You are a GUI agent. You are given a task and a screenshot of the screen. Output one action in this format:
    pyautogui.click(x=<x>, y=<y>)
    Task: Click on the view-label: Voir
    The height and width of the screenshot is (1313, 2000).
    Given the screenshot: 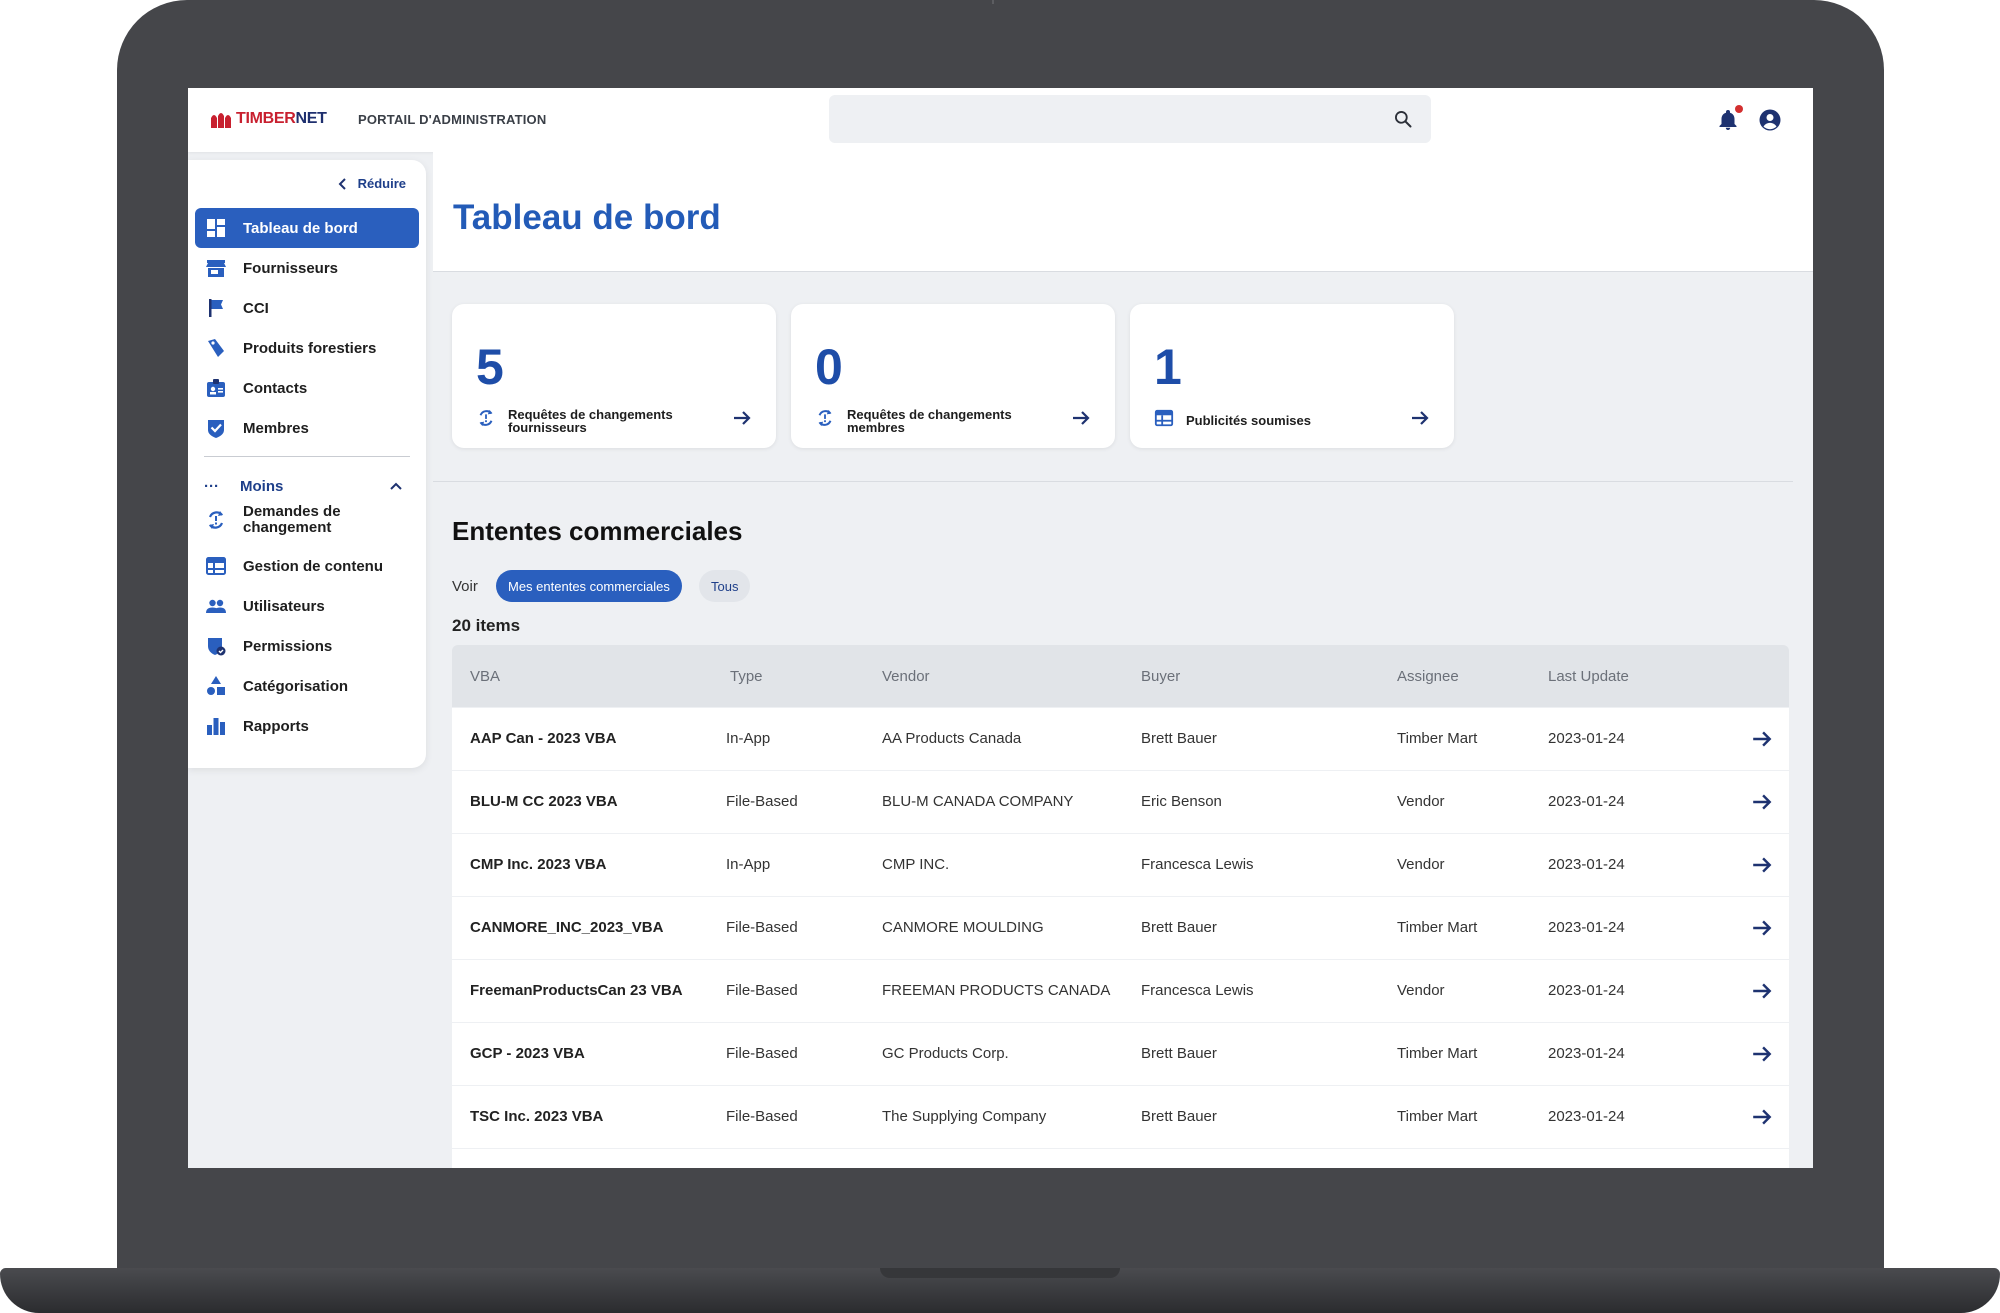 What is the action you would take?
    pyautogui.click(x=465, y=586)
    